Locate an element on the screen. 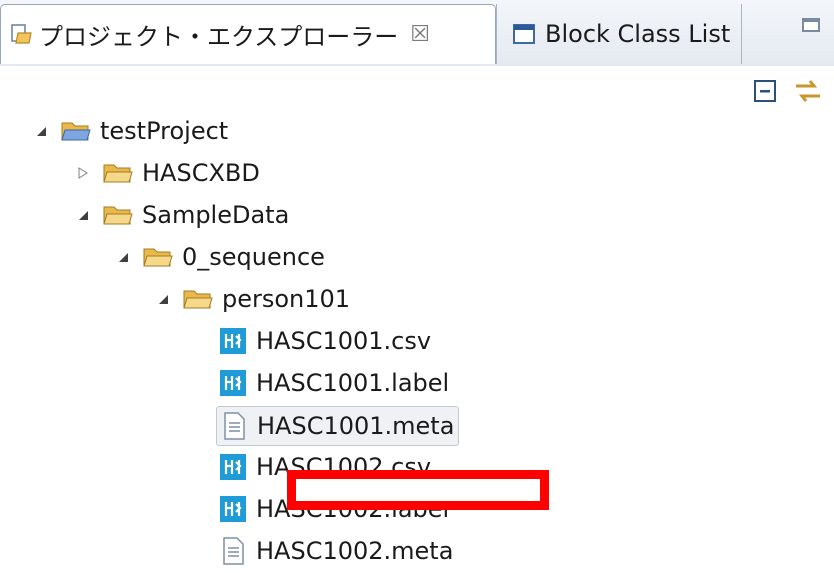 The image size is (834, 573). tree-item-label: HASC1001.csv is located at coordinates (344, 341).